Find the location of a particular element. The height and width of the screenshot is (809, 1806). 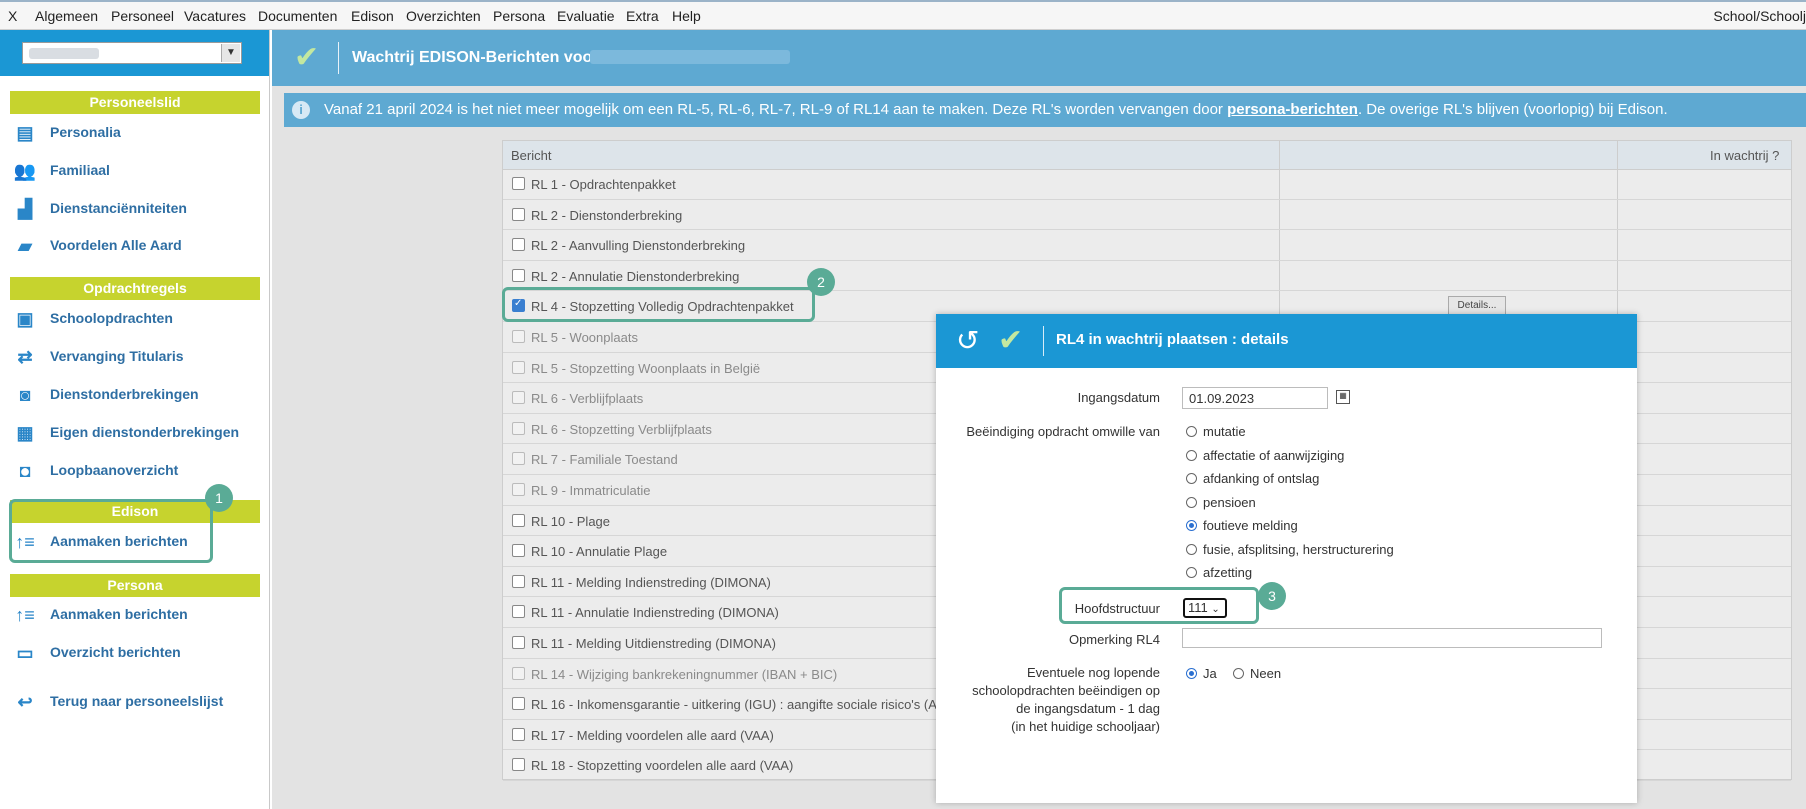

option-mutatie: mutatie is located at coordinates (1216, 434).